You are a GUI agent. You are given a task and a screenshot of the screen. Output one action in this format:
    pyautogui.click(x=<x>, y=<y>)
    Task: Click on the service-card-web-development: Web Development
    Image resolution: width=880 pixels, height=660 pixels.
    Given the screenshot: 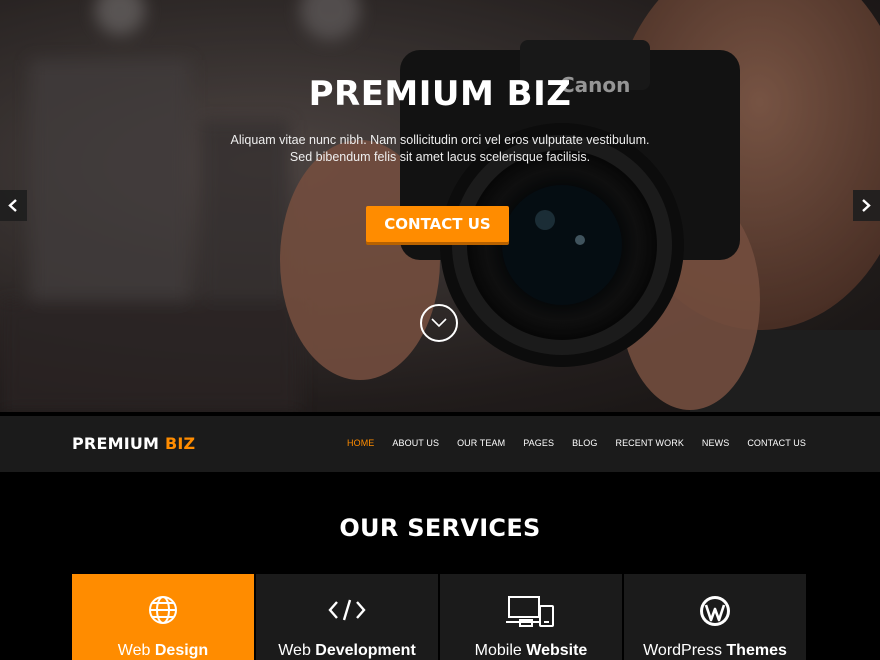 What is the action you would take?
    pyautogui.click(x=347, y=617)
    